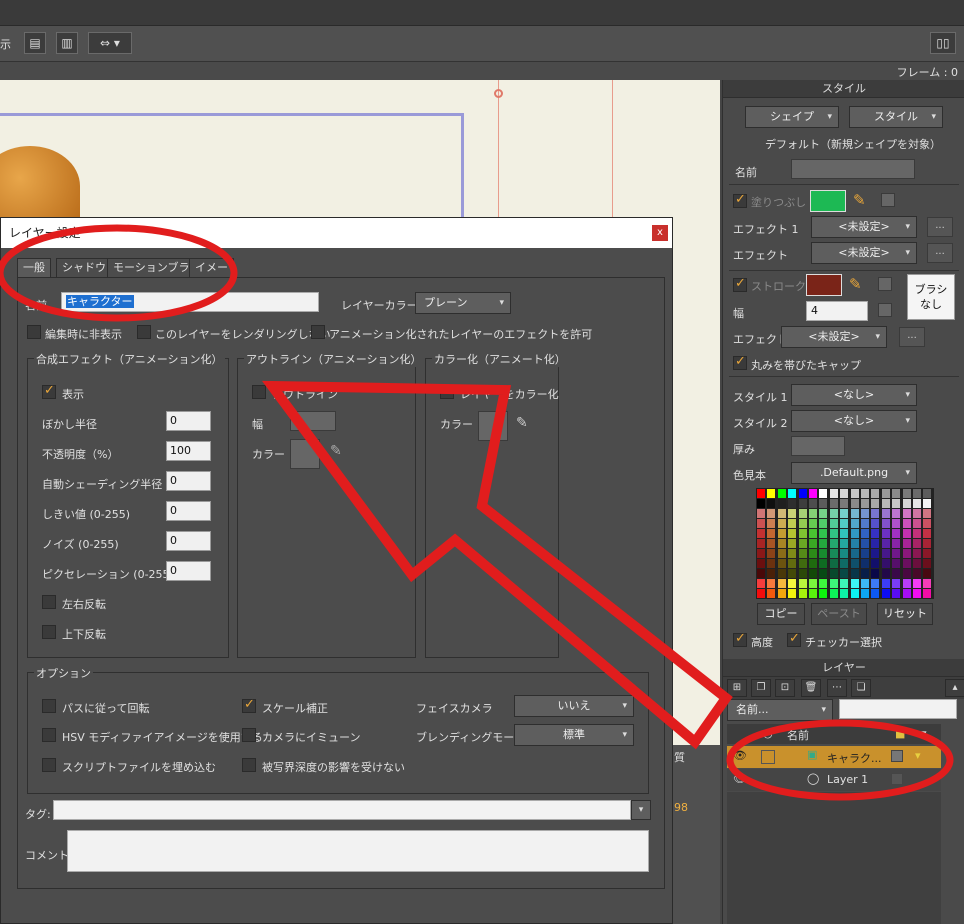 Image resolution: width=964 pixels, height=924 pixels. What do you see at coordinates (888, 200) in the screenshot?
I see `fill-extra-checkbox` at bounding box center [888, 200].